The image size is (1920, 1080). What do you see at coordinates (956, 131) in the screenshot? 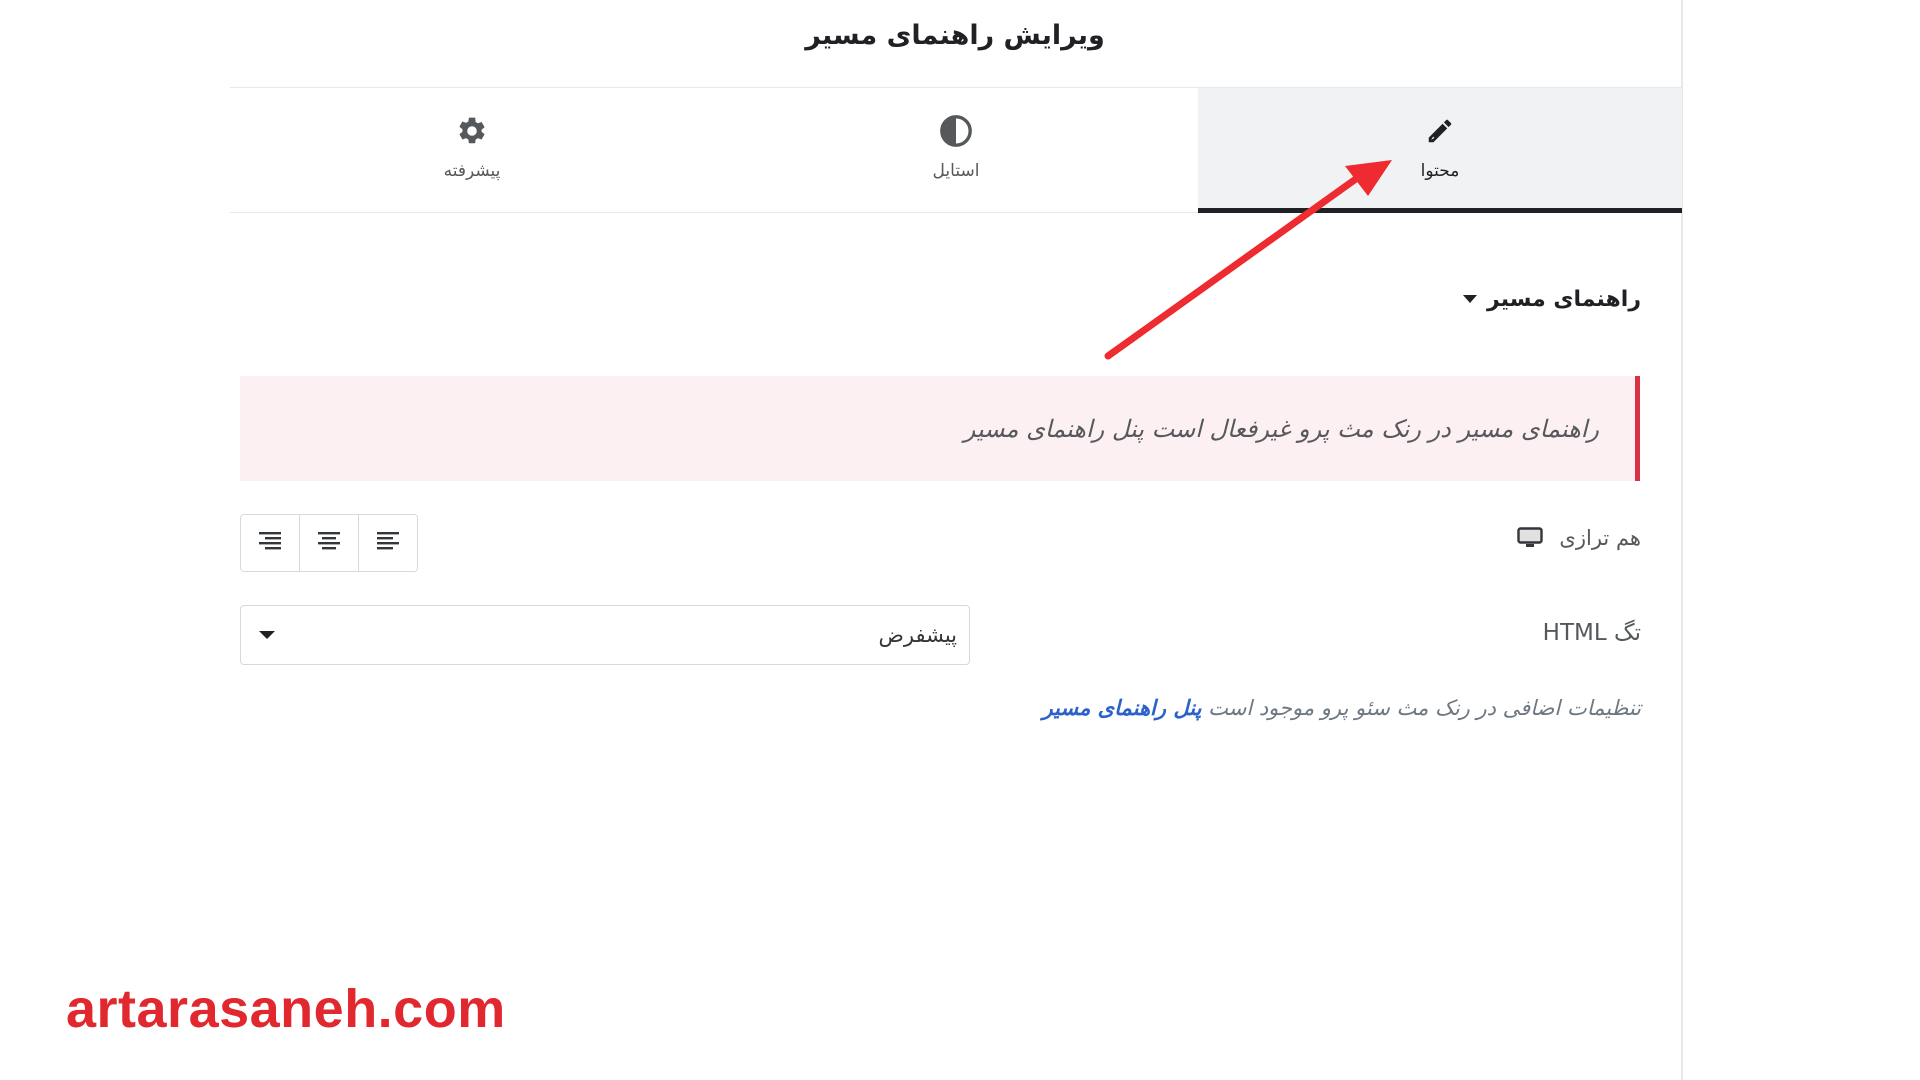
I see `contrast-icon` at bounding box center [956, 131].